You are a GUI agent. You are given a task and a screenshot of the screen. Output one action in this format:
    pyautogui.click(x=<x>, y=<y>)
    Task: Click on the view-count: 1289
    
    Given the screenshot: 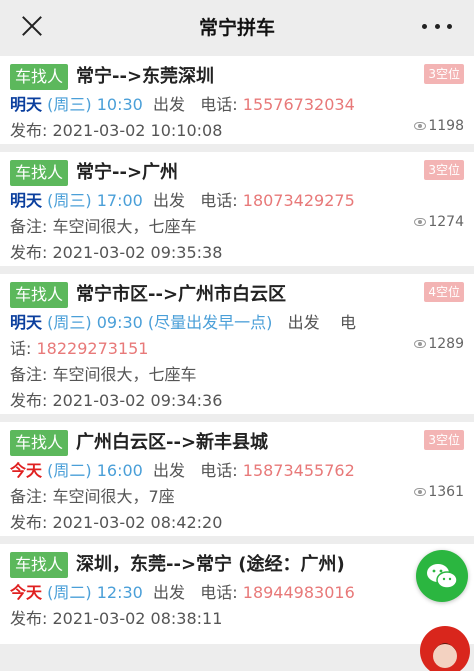 What is the action you would take?
    pyautogui.click(x=439, y=344)
    